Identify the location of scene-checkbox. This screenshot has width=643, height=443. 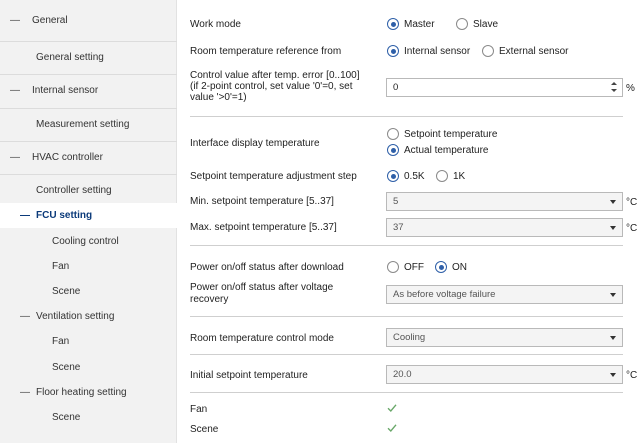
(392, 428).